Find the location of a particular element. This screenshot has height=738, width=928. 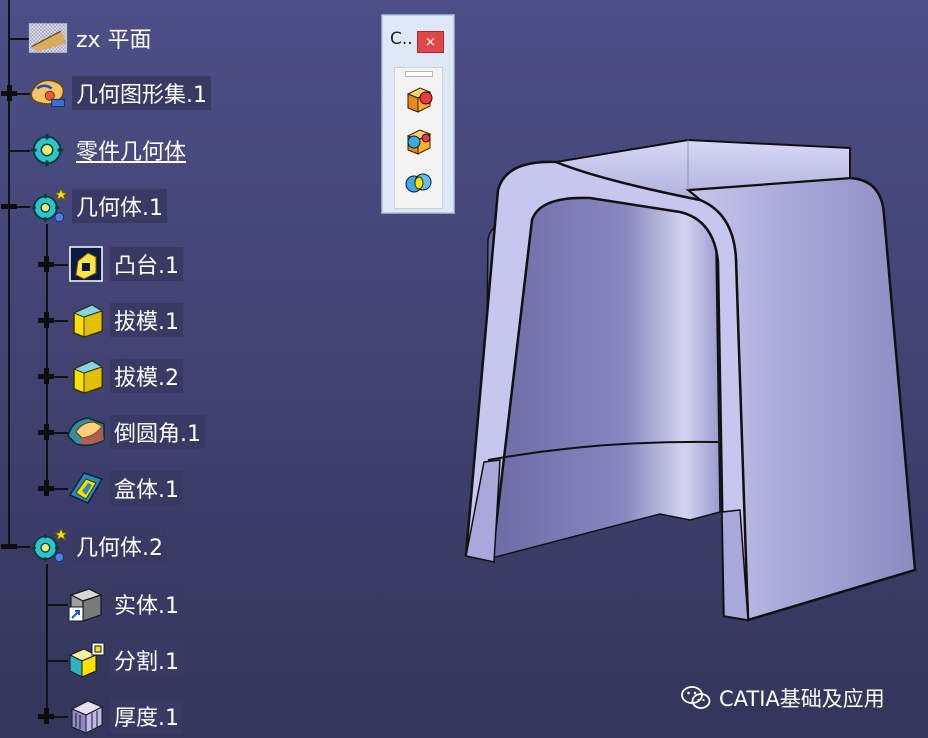

boolean-intersect-icon is located at coordinates (418, 183).